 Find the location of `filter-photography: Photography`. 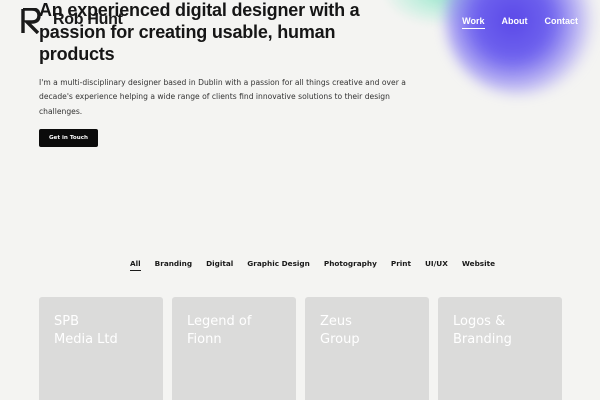

filter-photography: Photography is located at coordinates (350, 265).